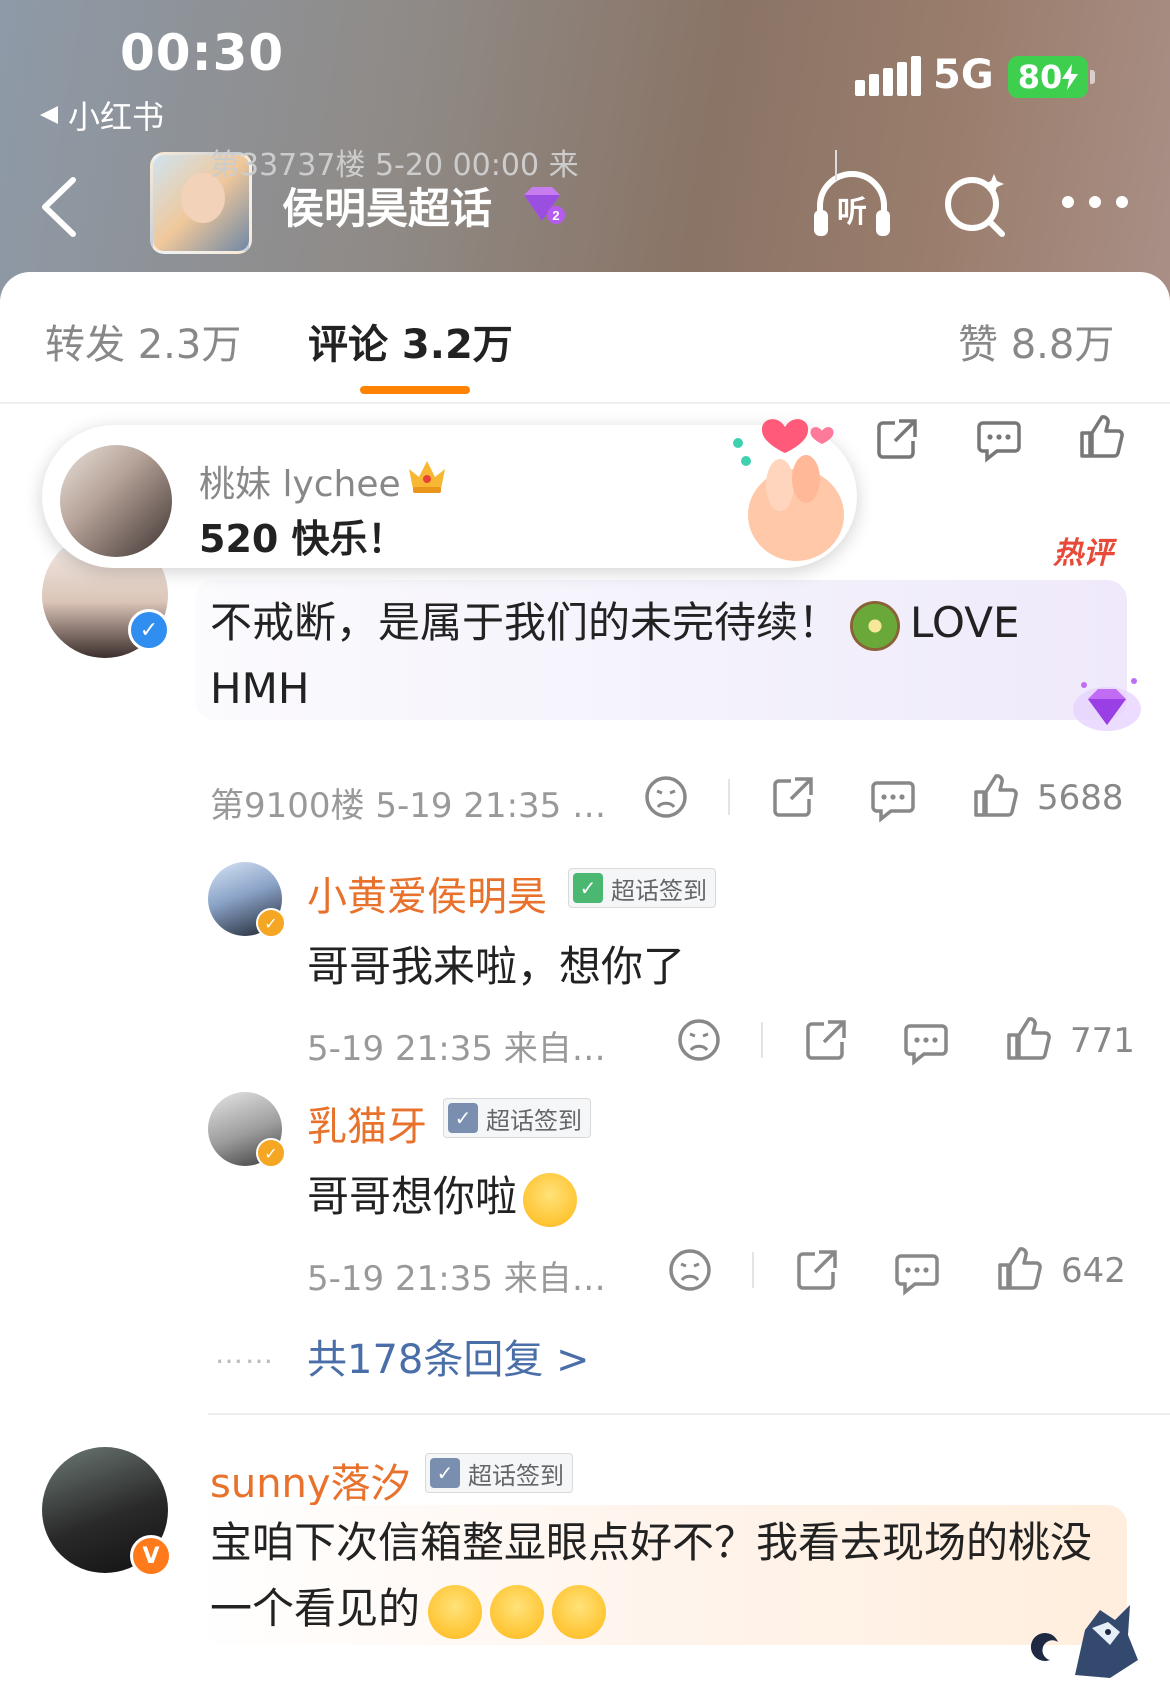  Describe the element at coordinates (310, 1480) in the screenshot. I see `commenter-username: sunny落汐` at that location.